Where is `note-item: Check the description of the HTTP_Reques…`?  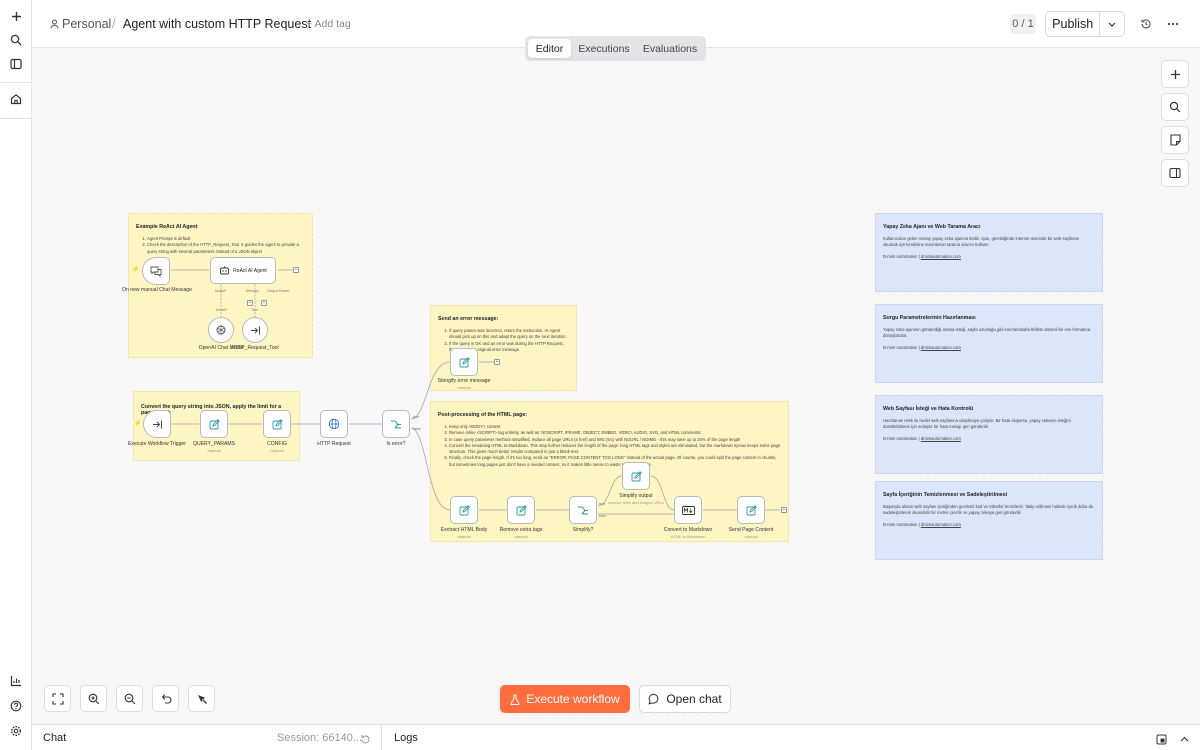
note-item: Check the description of the HTTP_Reques… is located at coordinates (226, 248).